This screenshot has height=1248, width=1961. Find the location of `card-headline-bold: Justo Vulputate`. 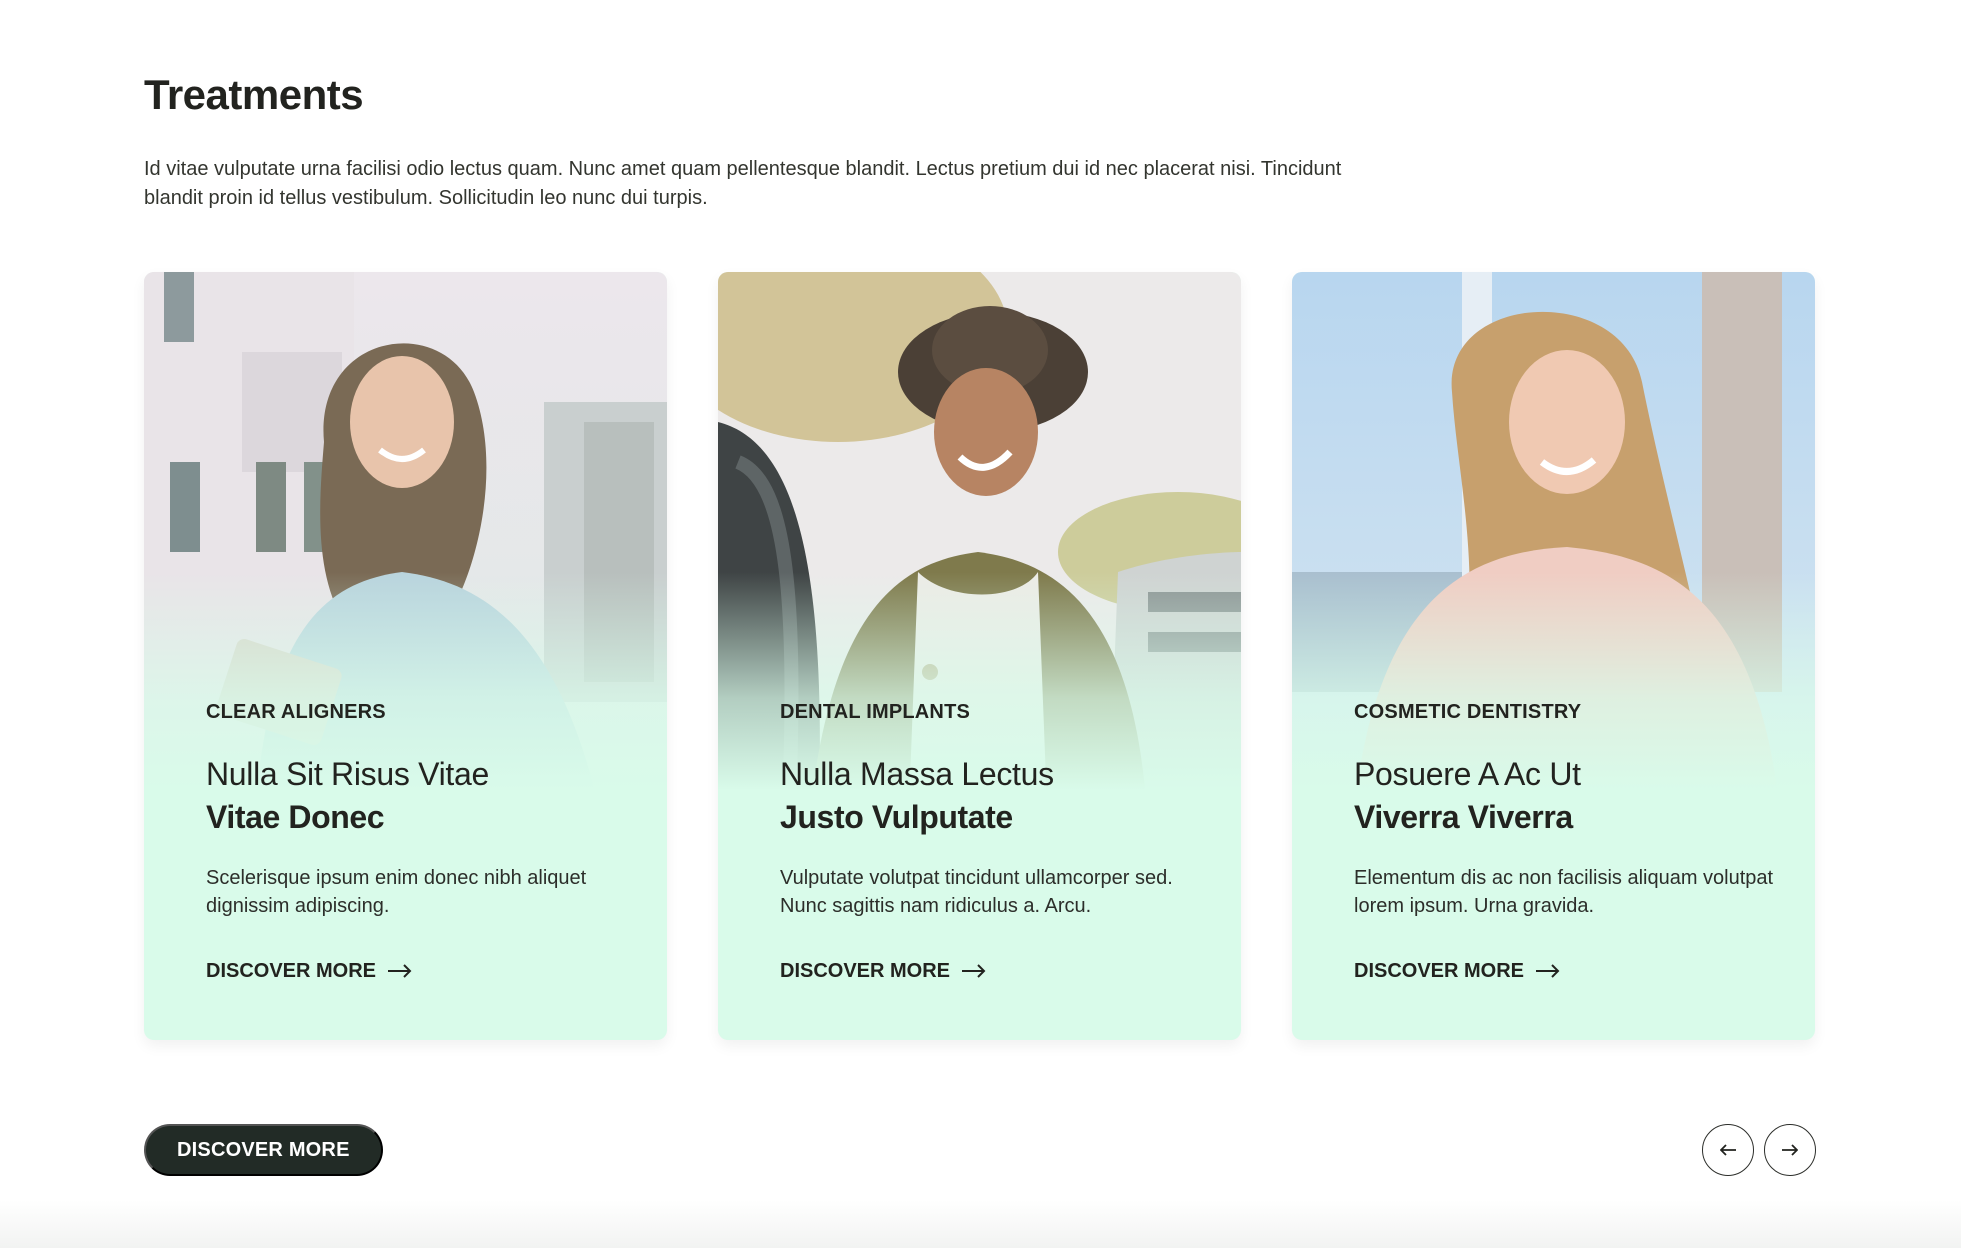

card-headline-bold: Justo Vulputate is located at coordinates (896, 816).